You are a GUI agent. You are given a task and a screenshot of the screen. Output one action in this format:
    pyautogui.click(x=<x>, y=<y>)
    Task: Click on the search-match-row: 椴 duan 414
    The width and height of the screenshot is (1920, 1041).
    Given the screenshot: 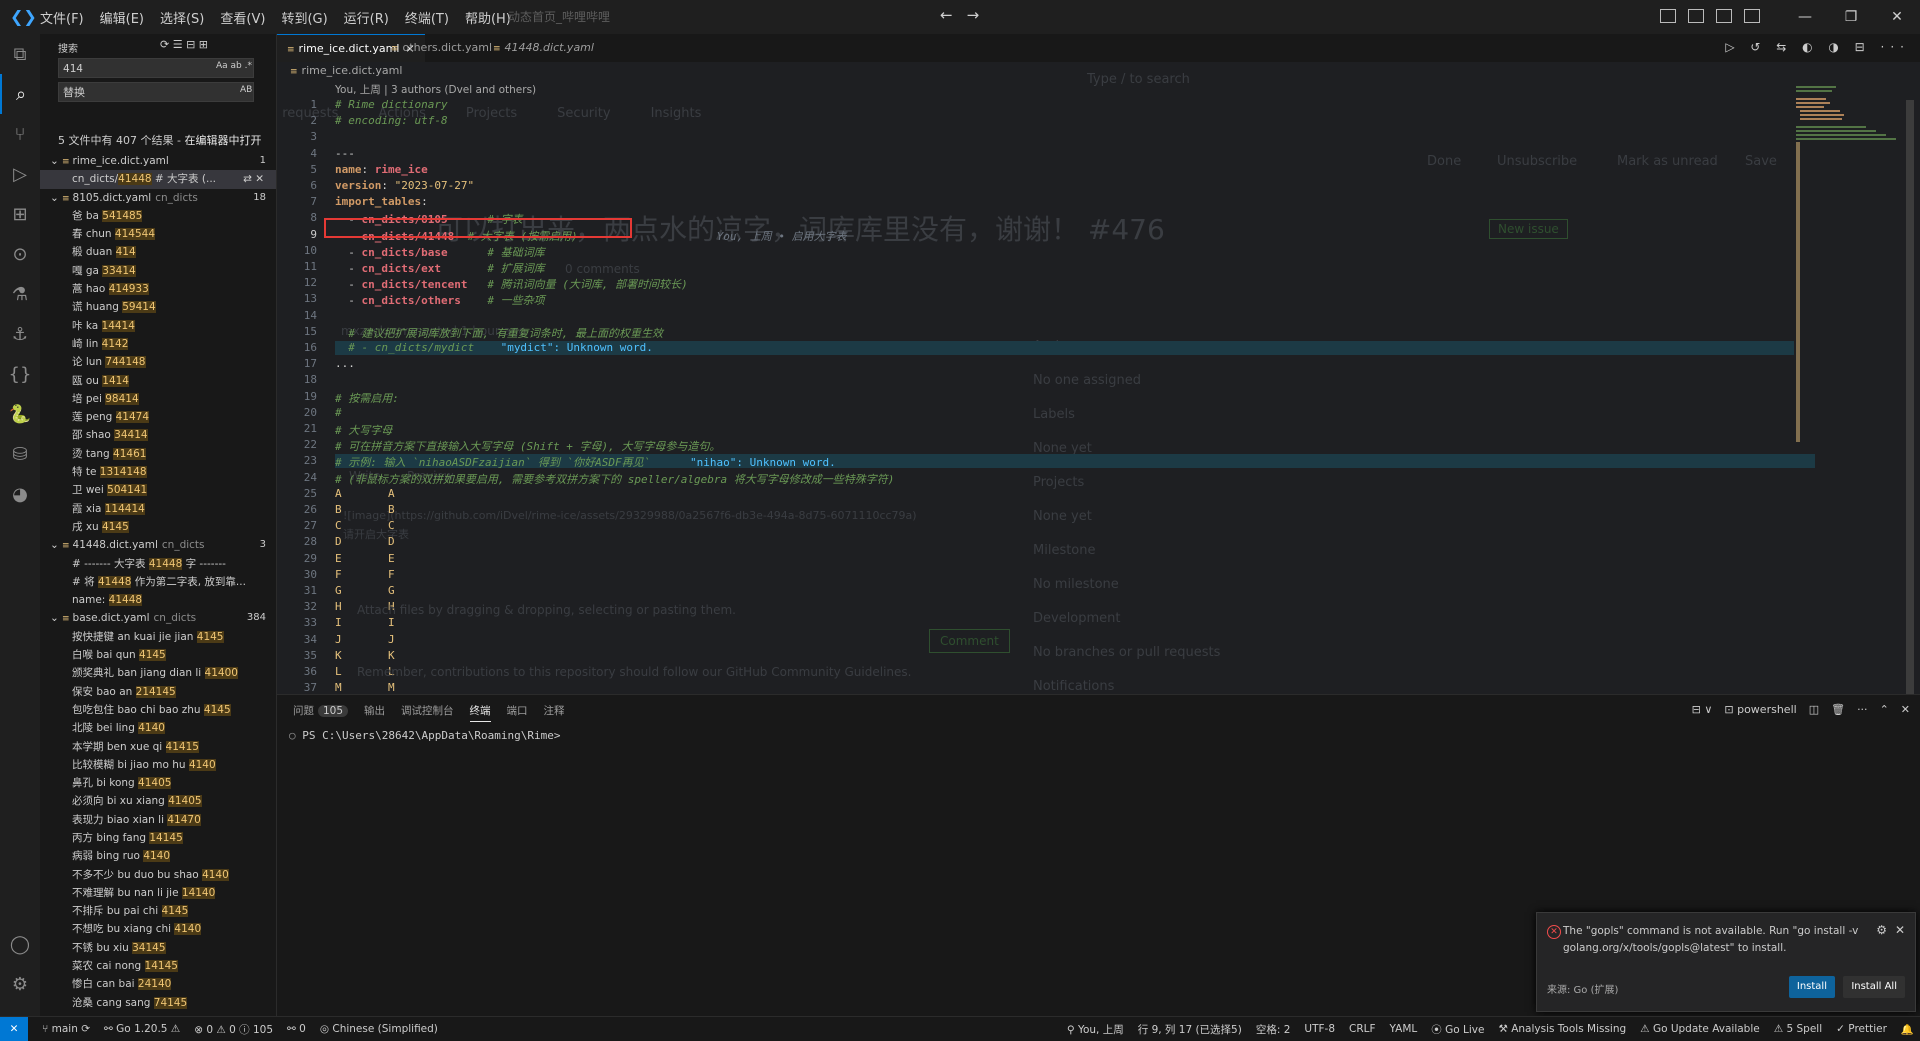 What is the action you would take?
    pyautogui.click(x=158, y=252)
    